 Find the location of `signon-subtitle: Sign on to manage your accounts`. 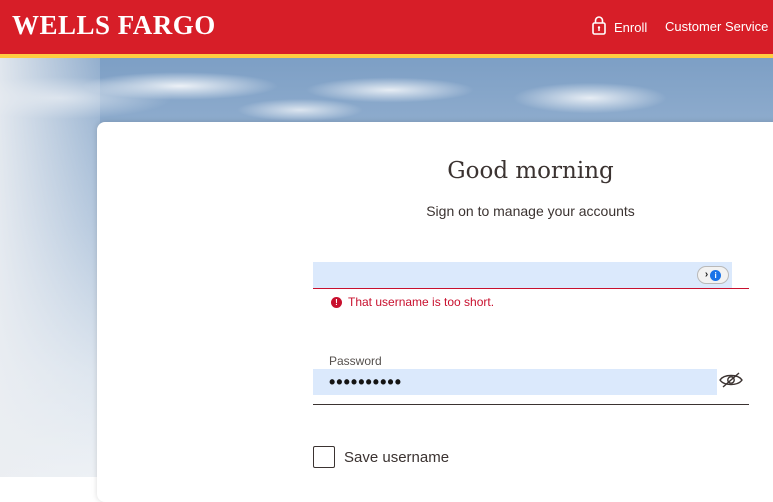

signon-subtitle: Sign on to manage your accounts is located at coordinates (530, 211).